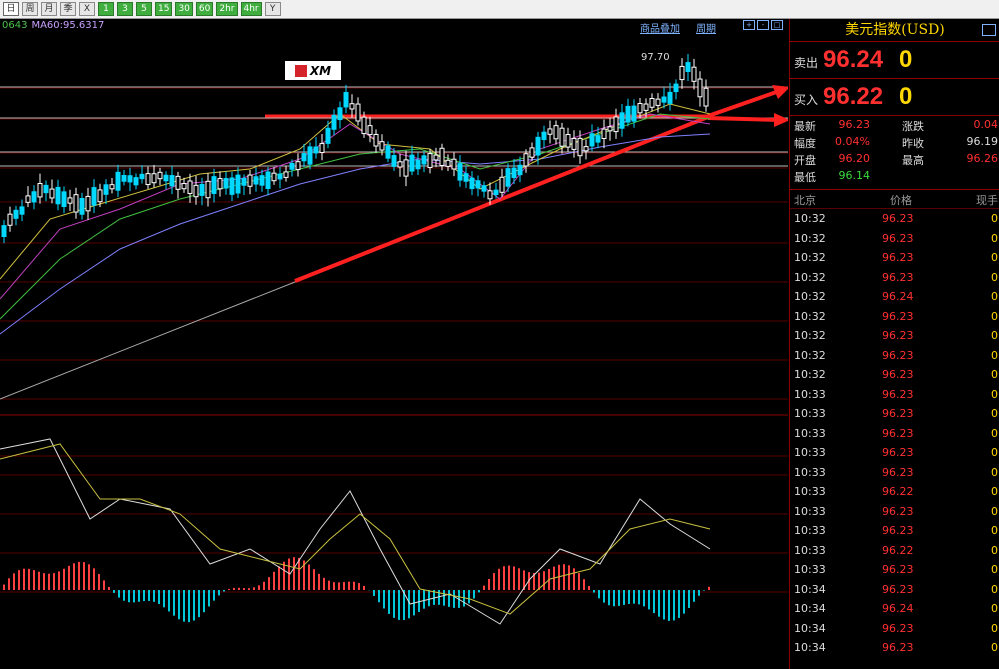  Describe the element at coordinates (125, 9) in the screenshot. I see `period-button: 3` at that location.